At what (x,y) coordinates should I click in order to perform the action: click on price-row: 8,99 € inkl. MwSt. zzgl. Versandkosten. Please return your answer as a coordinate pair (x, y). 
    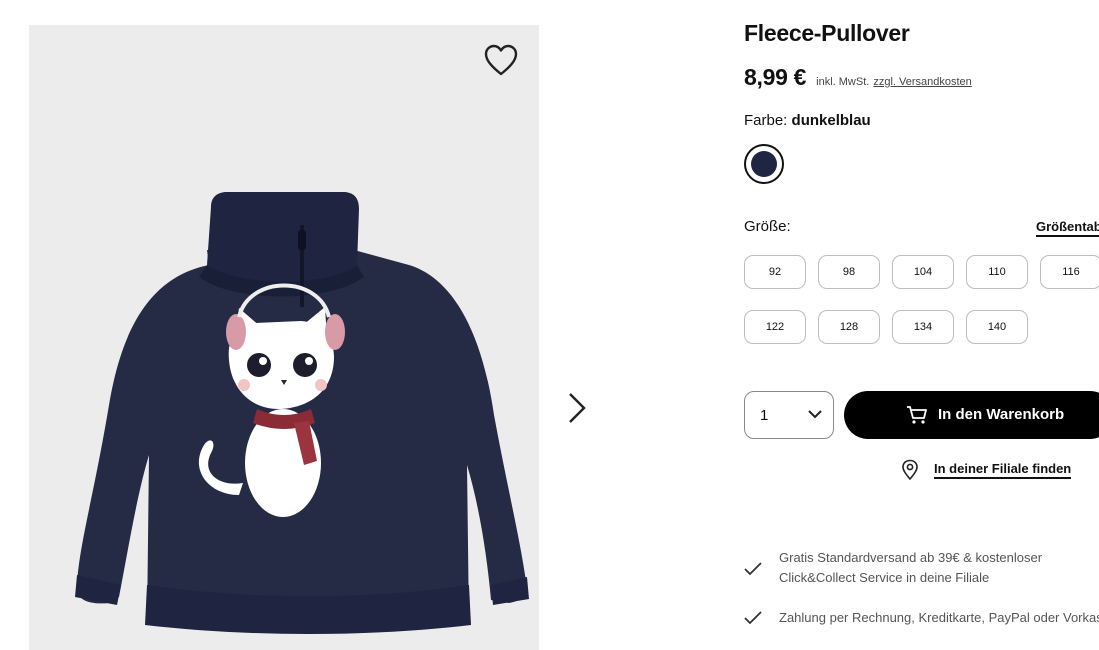
    Looking at the image, I should click on (858, 77).